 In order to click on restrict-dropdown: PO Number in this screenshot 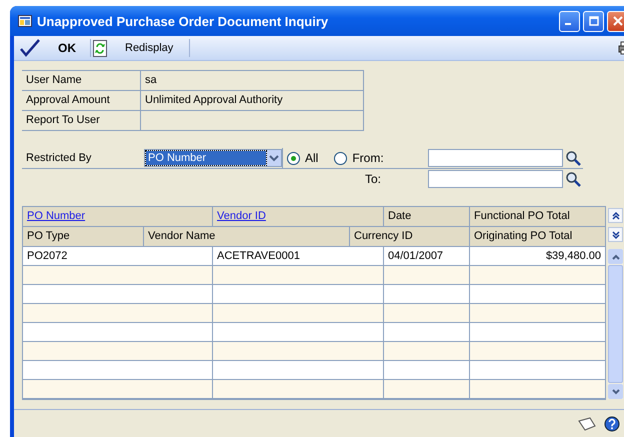, I will do `click(213, 158)`.